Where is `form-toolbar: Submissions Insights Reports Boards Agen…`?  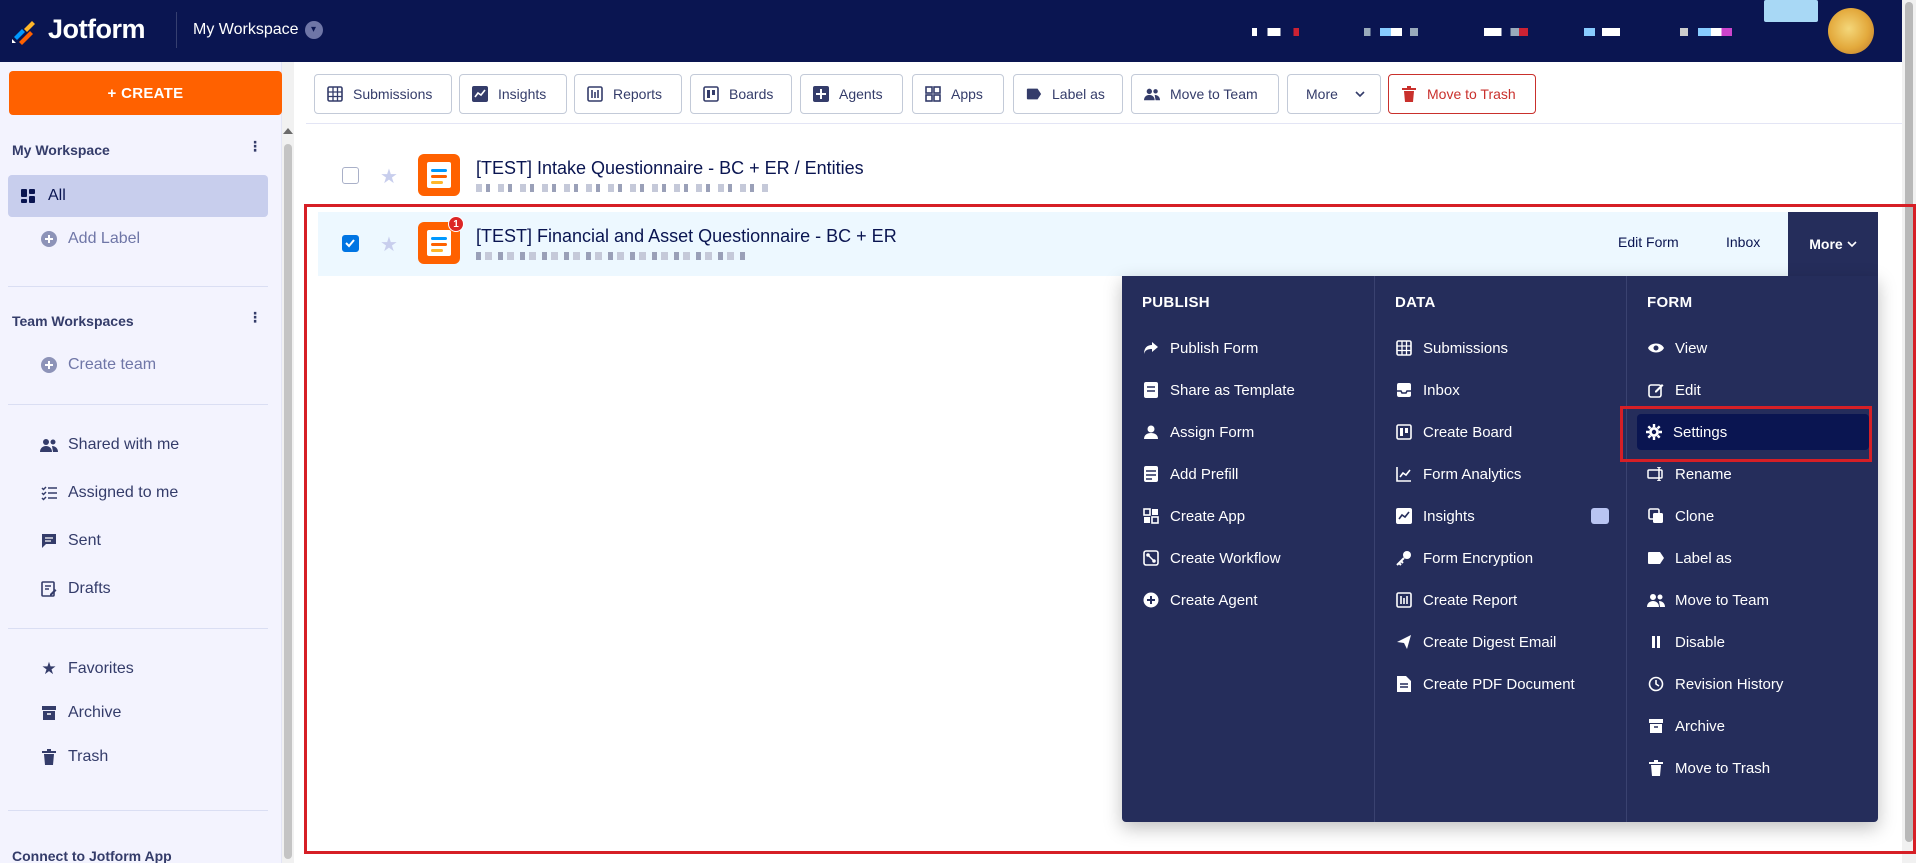
form-toolbar: Submissions Insights Reports Boards Agen… is located at coordinates (1104, 93).